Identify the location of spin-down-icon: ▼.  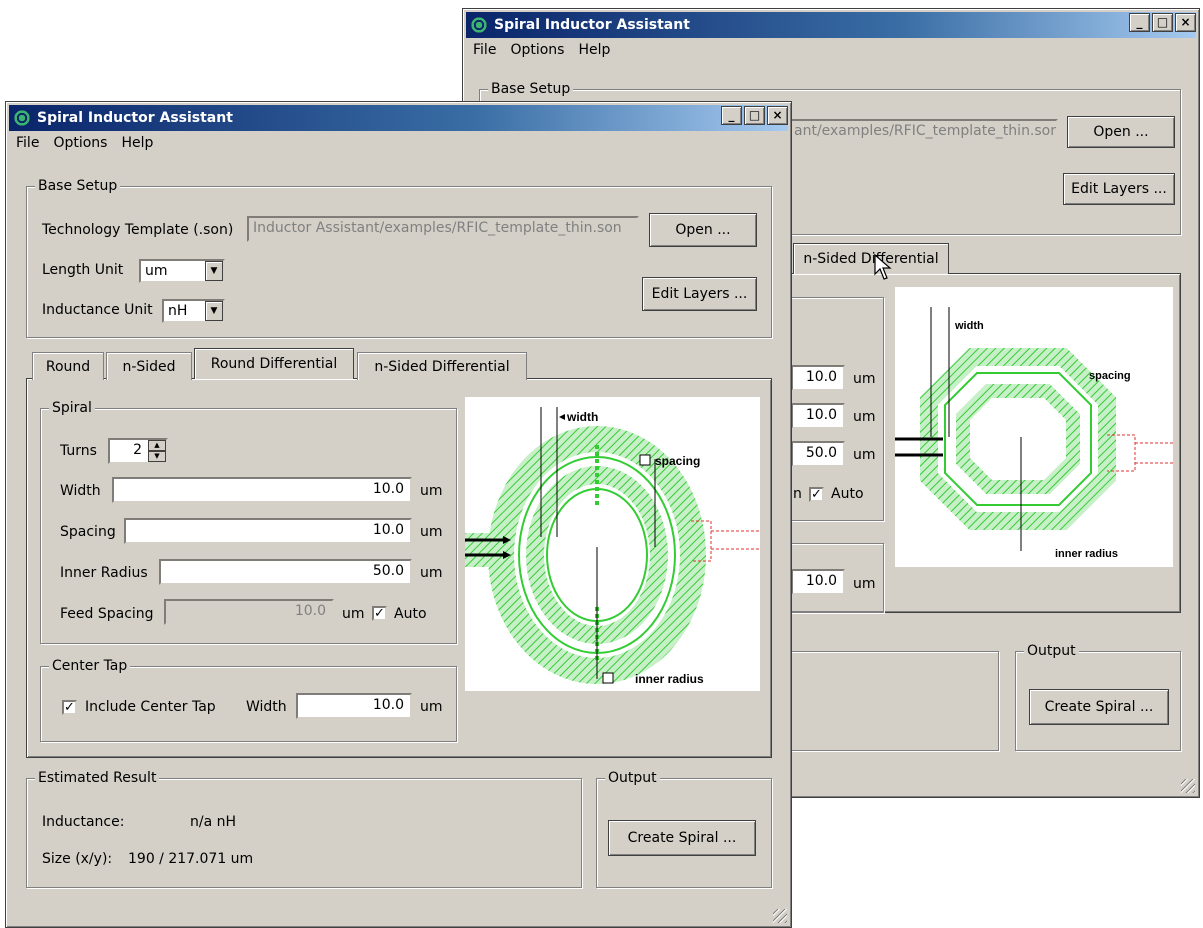
(157, 456).